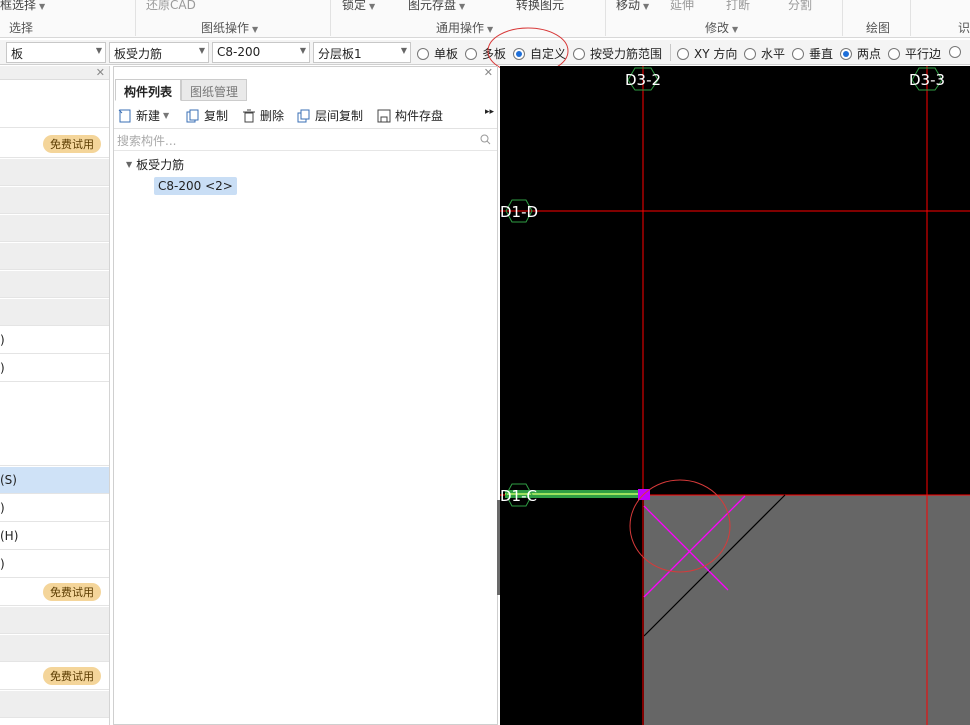 This screenshot has height=725, width=970. Describe the element at coordinates (54, 480) in the screenshot. I see `list-item-selected: (S)` at that location.